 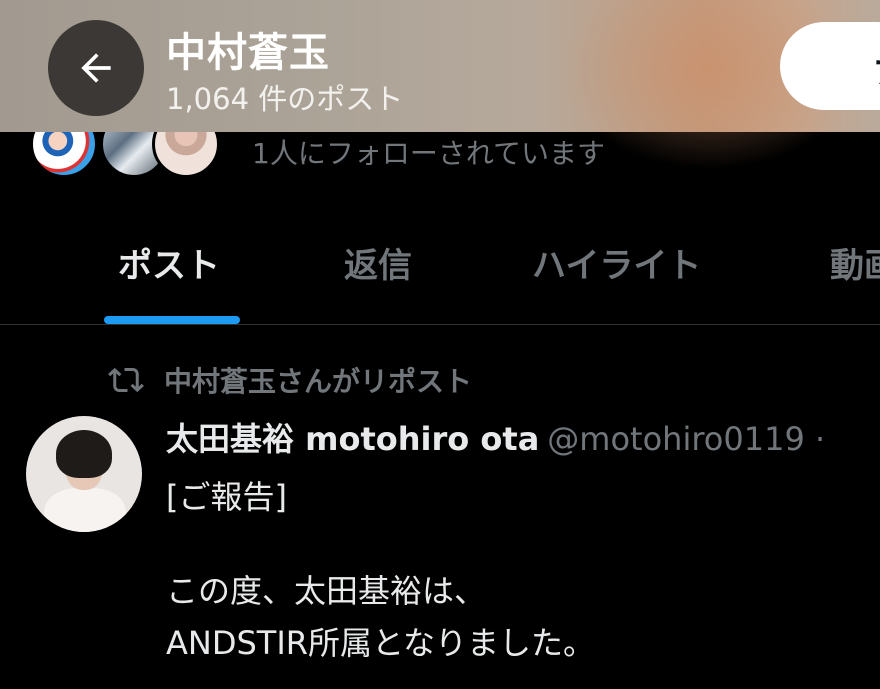 I want to click on author-name: 太田基裕 motohiro ota, so click(x=352, y=439).